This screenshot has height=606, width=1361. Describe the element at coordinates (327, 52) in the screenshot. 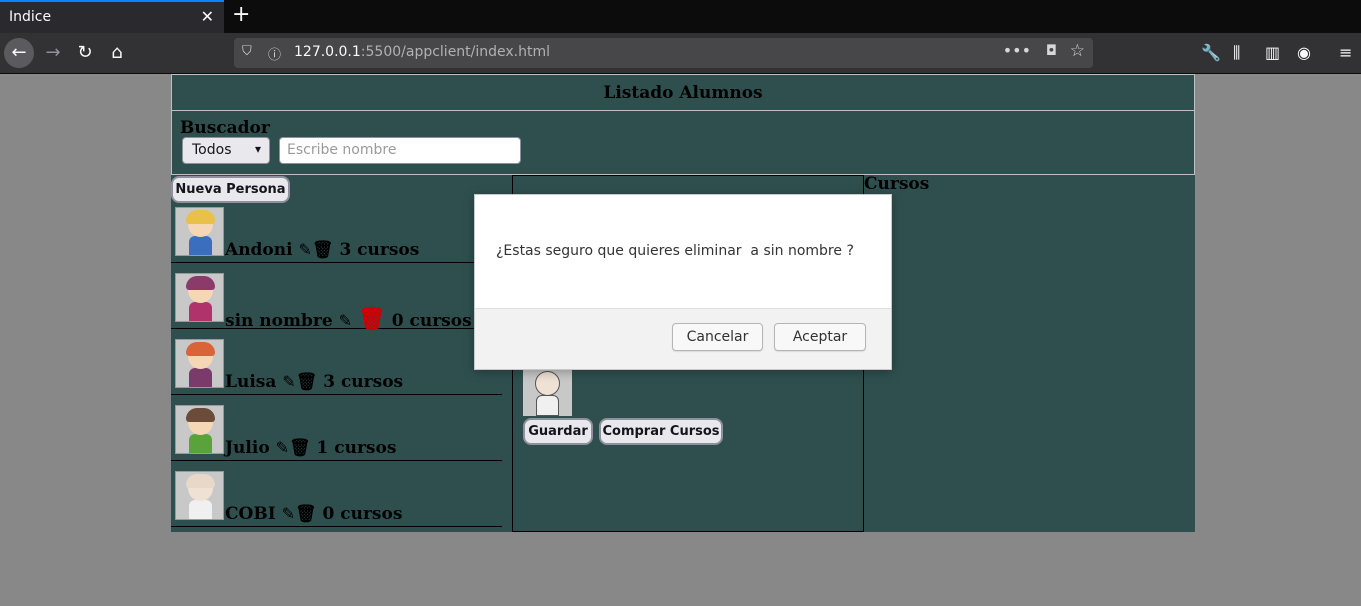

I see `url-host: 127.0.0.1` at that location.